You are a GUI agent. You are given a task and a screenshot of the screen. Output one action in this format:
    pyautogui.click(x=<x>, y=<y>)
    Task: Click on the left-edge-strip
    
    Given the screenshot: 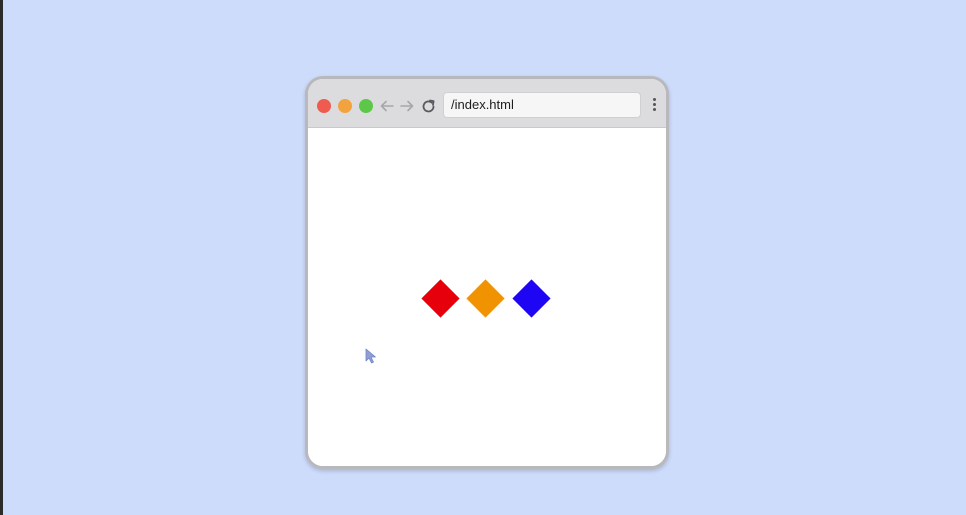 What is the action you would take?
    pyautogui.click(x=1, y=257)
    